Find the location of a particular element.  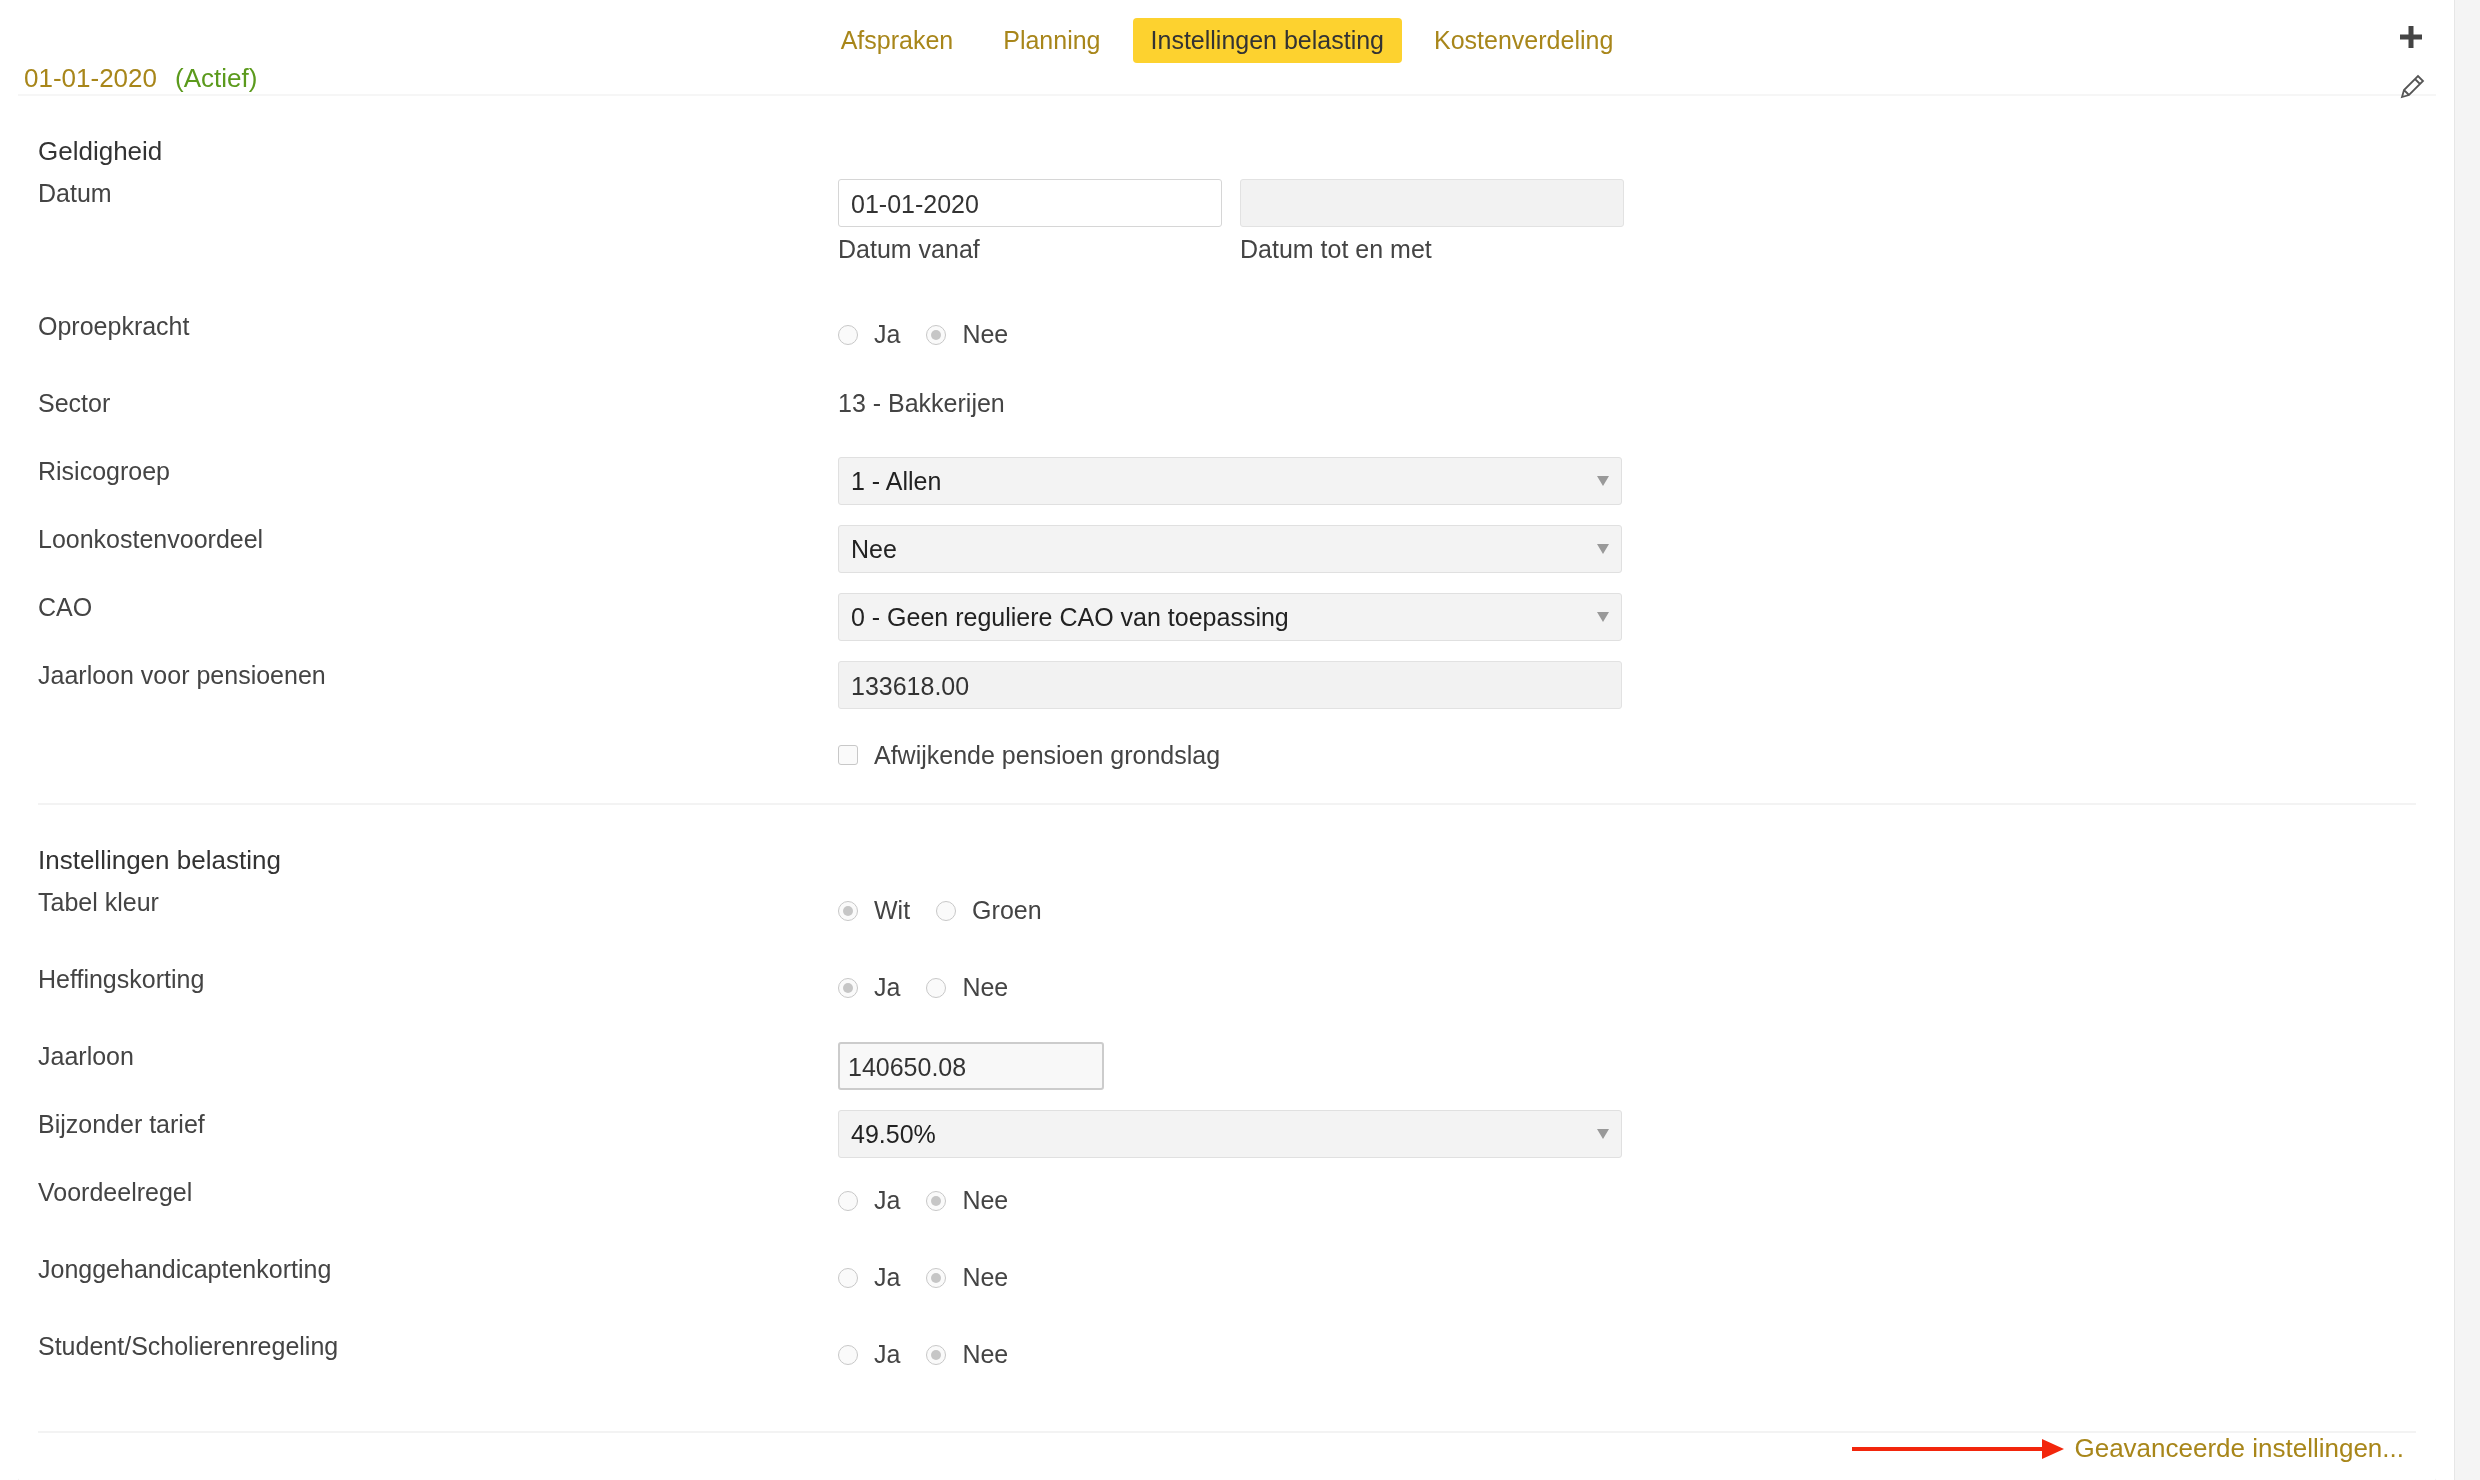

field-caption: Datum vanaf is located at coordinates (909, 249).